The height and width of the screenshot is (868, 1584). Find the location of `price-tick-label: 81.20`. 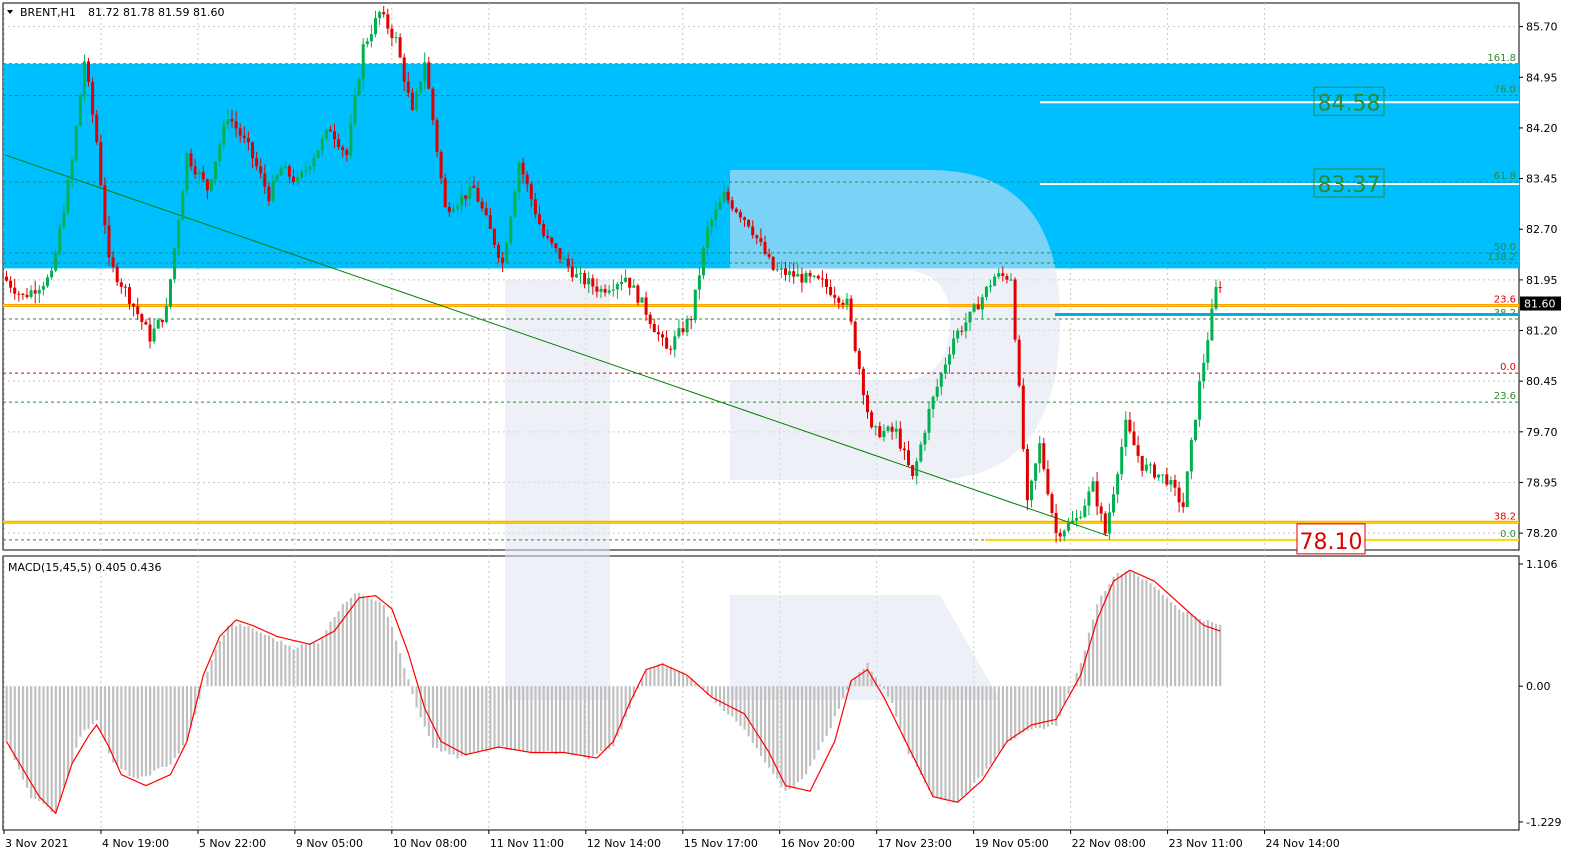

price-tick-label: 81.20 is located at coordinates (1542, 331).